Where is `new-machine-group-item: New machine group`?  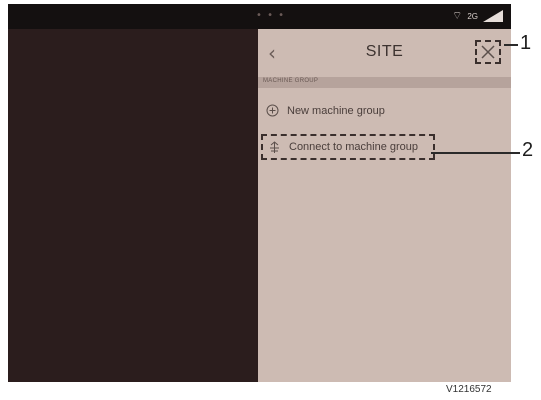 new-machine-group-item: New machine group is located at coordinates (325, 110).